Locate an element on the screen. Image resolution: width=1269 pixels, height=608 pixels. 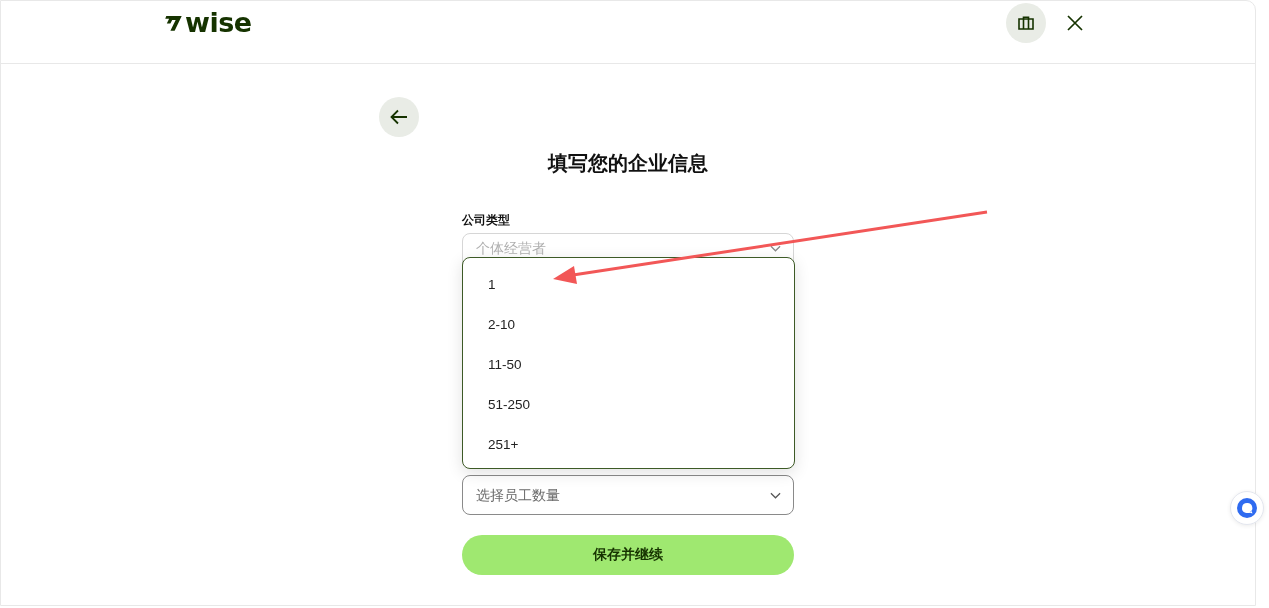
dropdown-option: 2-10 is located at coordinates (628, 324).